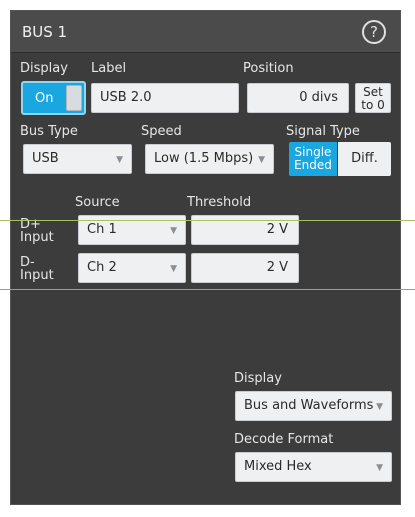  I want to click on signal-type-label: Signal Type, so click(323, 131).